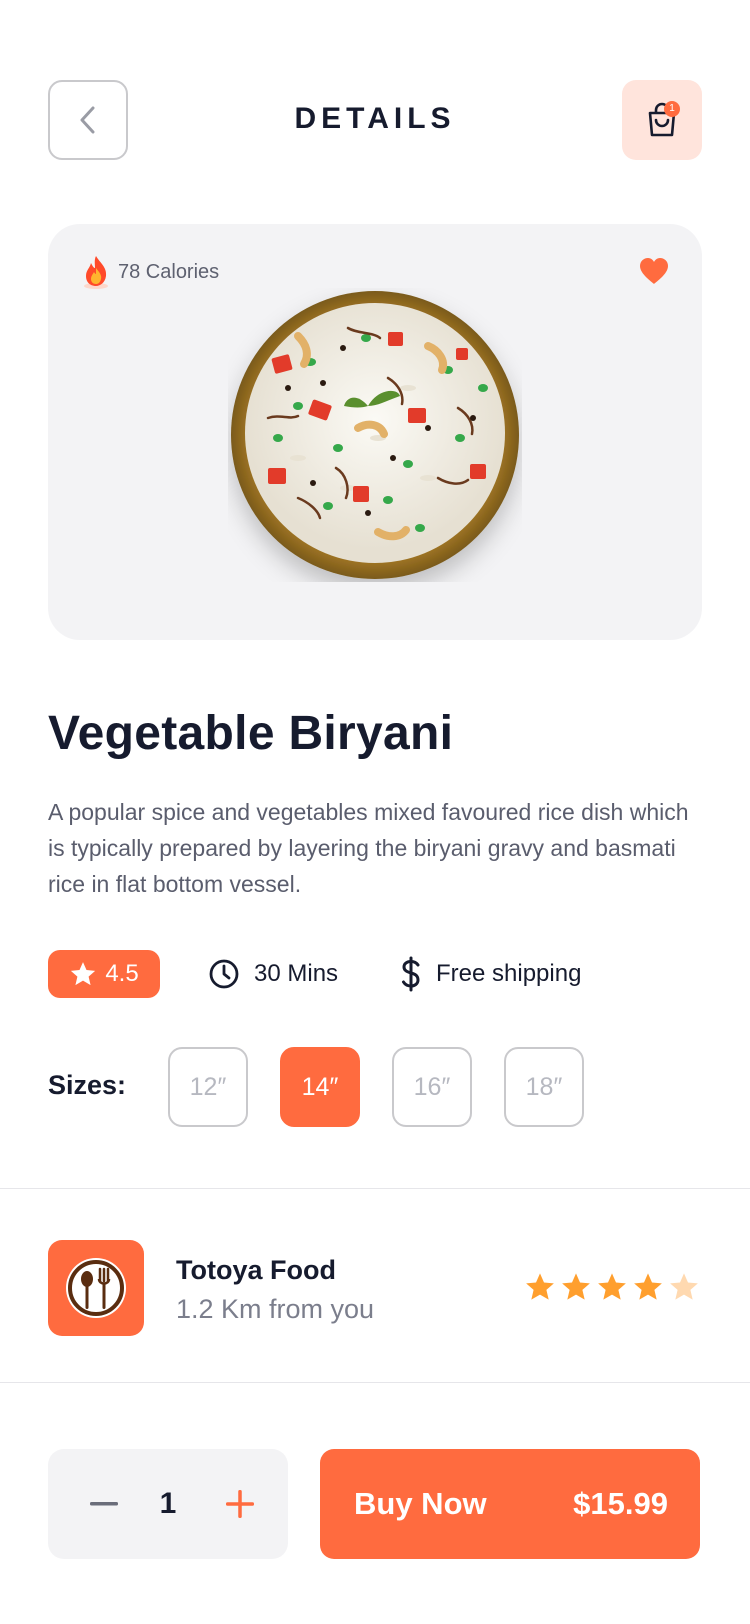  I want to click on star-half-icon, so click(684, 1286).